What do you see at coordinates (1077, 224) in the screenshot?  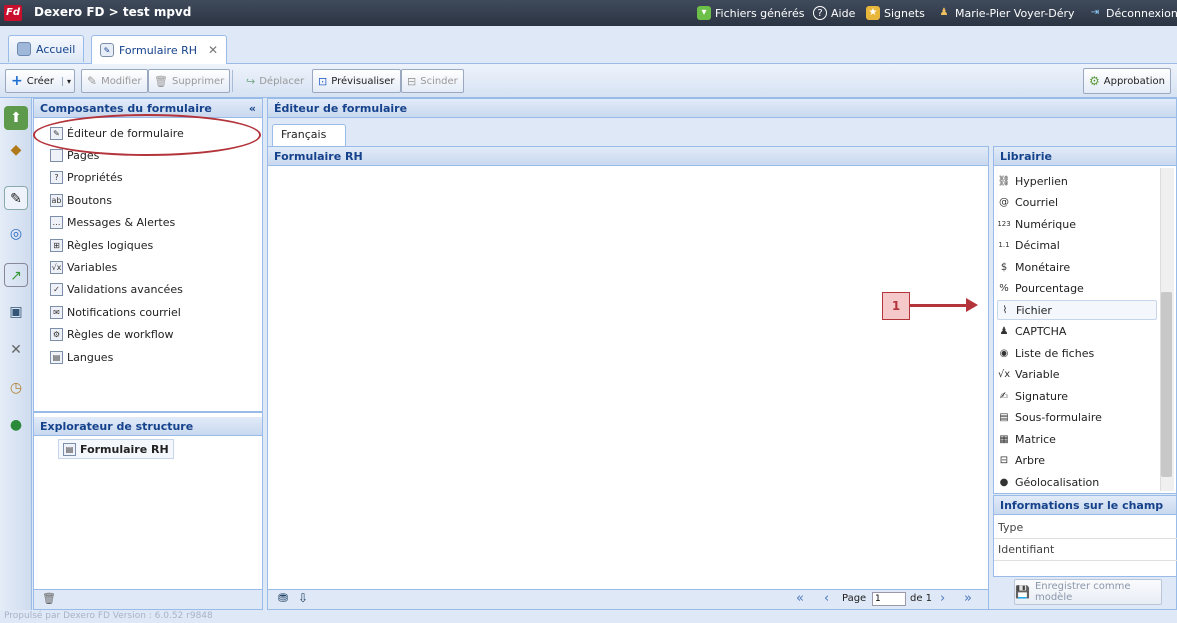 I see `library-item-2: 123 Numérique` at bounding box center [1077, 224].